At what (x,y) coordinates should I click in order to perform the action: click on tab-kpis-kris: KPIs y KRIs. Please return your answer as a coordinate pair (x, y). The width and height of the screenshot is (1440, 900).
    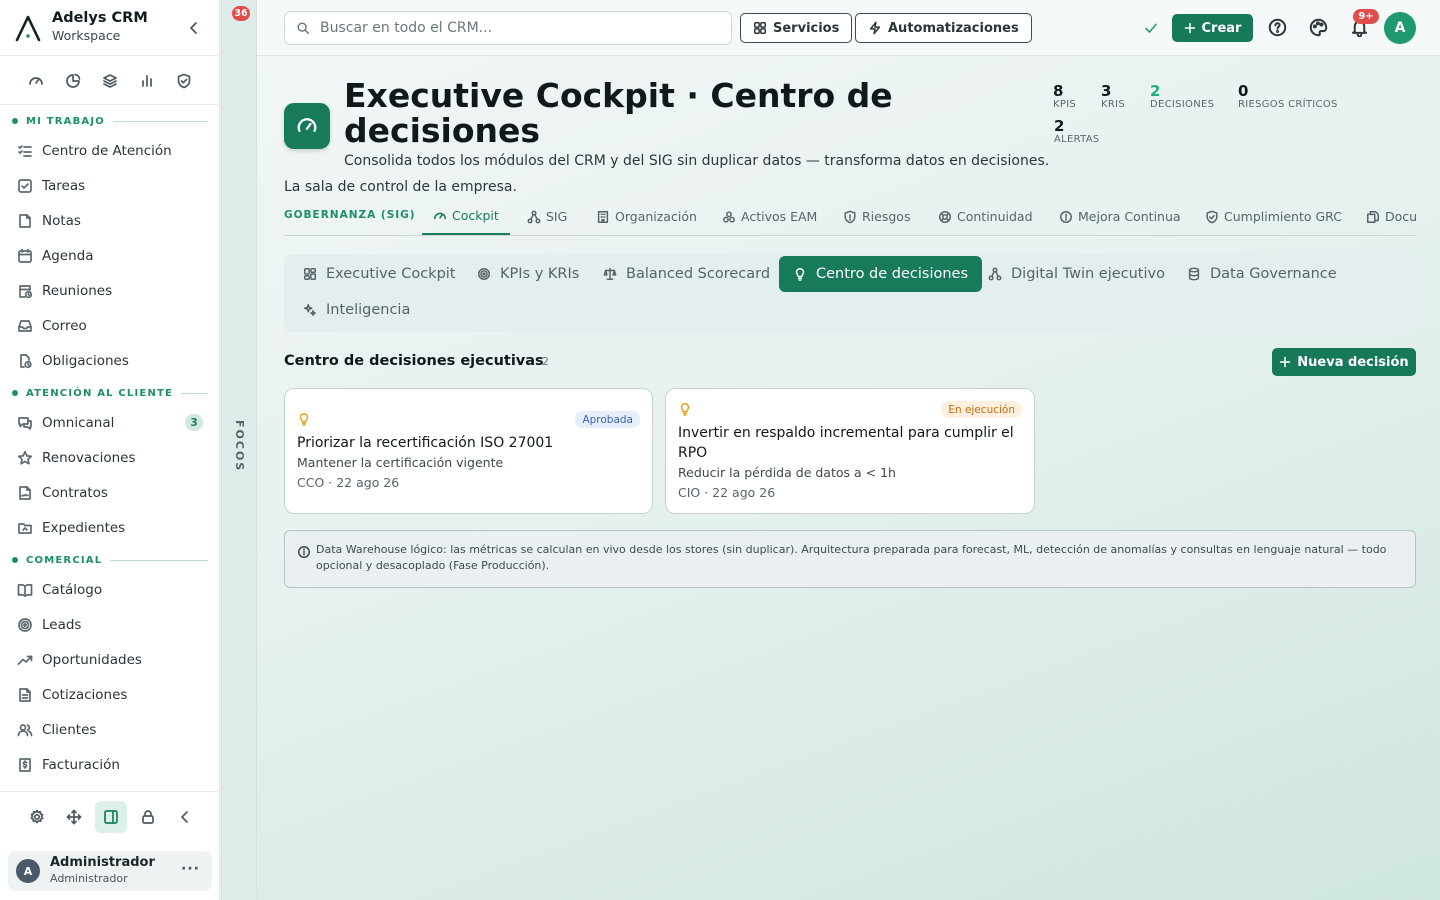
    Looking at the image, I should click on (528, 274).